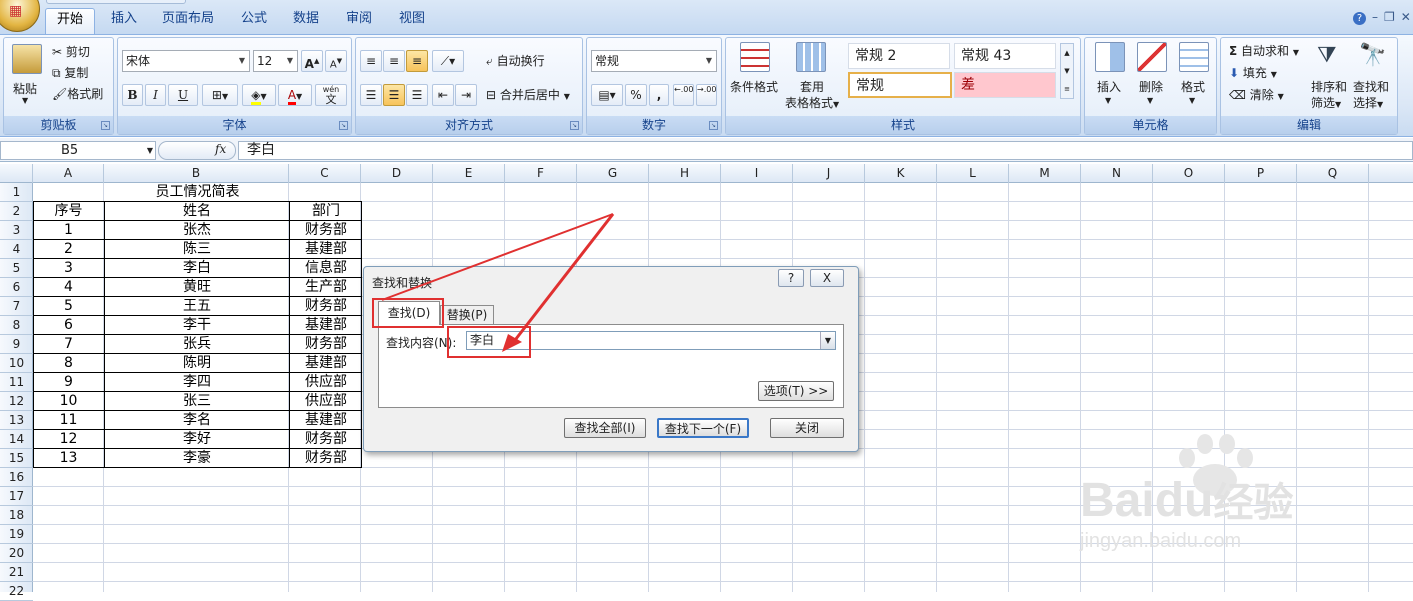 Image resolution: width=1413 pixels, height=601 pixels. I want to click on help-icon: ?, so click(1359, 18).